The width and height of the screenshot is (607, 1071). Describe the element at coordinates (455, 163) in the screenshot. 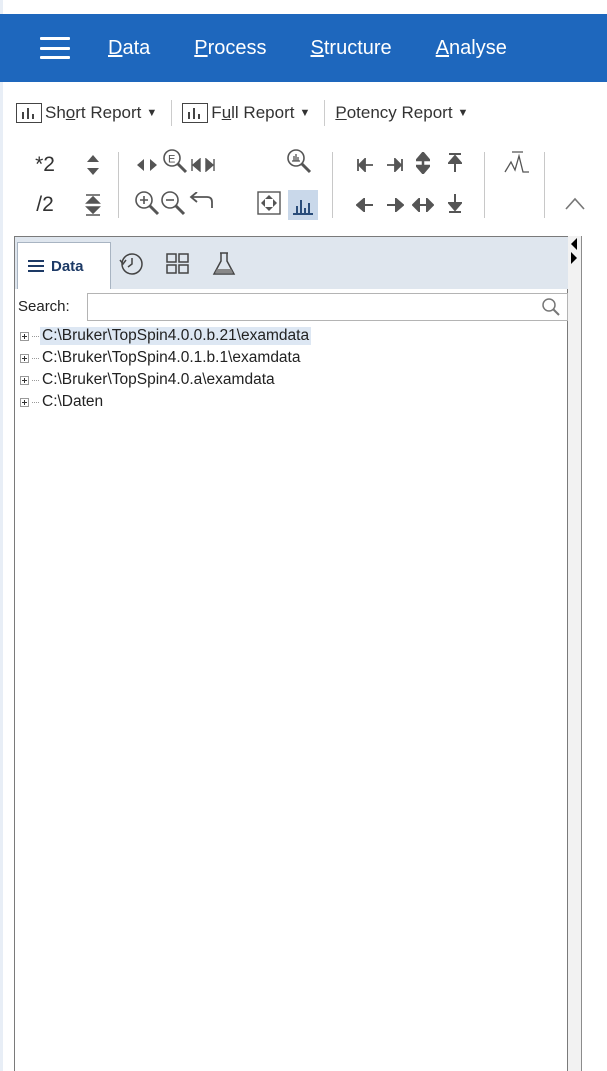

I see `shift-up-icon` at that location.